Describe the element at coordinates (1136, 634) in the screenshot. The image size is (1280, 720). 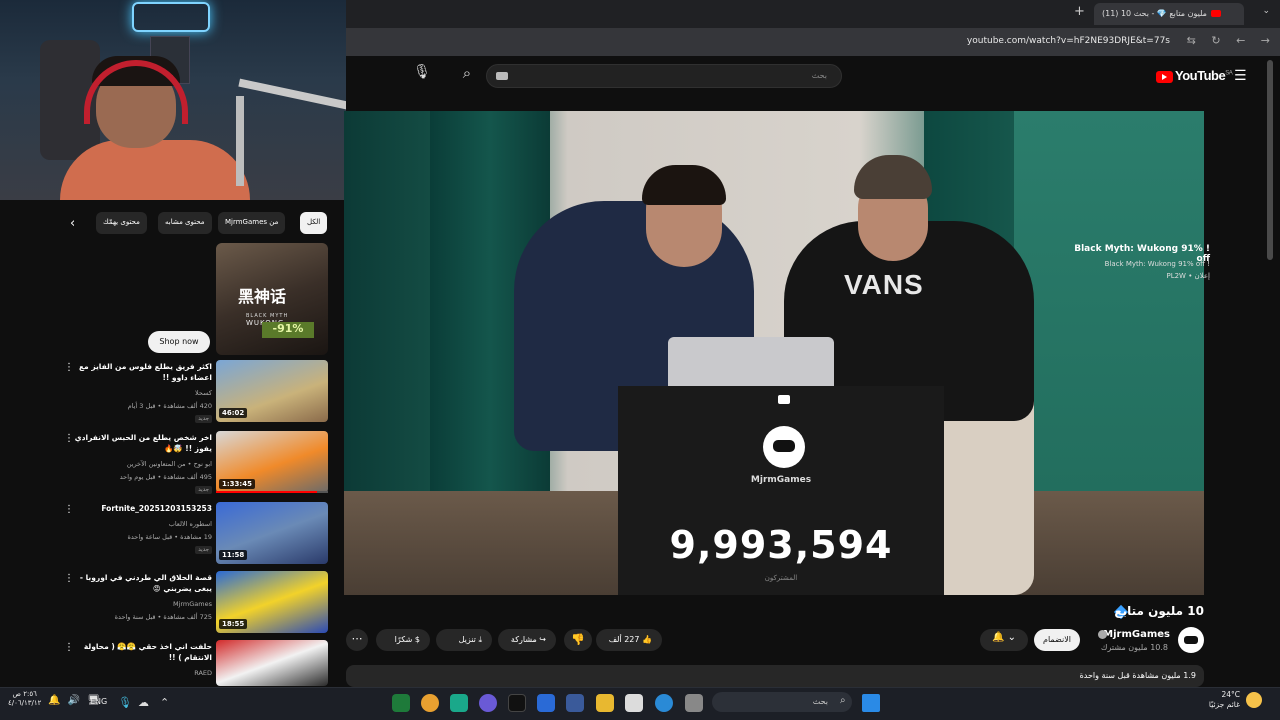
I see `channel-name: MjrmGames` at that location.